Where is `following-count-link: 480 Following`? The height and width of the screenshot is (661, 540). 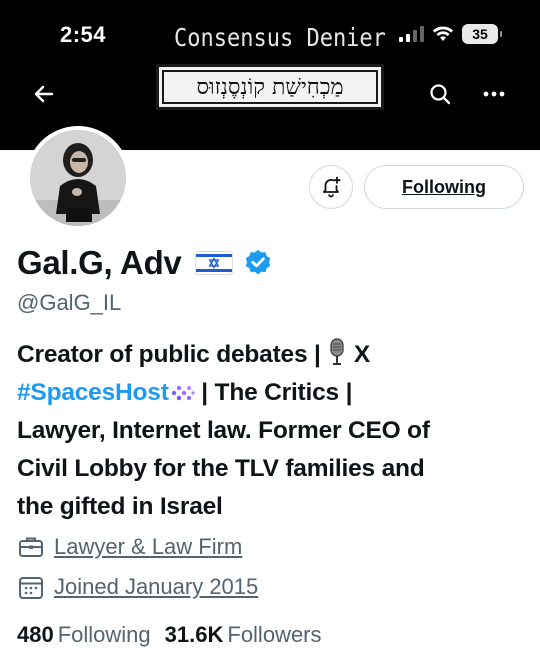
following-count-link: 480 Following is located at coordinates (84, 635).